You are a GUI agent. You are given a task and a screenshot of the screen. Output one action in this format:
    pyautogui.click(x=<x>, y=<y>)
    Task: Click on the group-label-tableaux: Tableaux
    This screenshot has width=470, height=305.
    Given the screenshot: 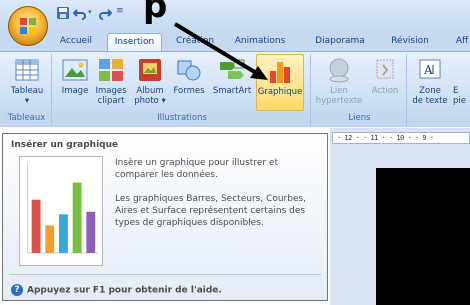 What is the action you would take?
    pyautogui.click(x=26, y=119)
    